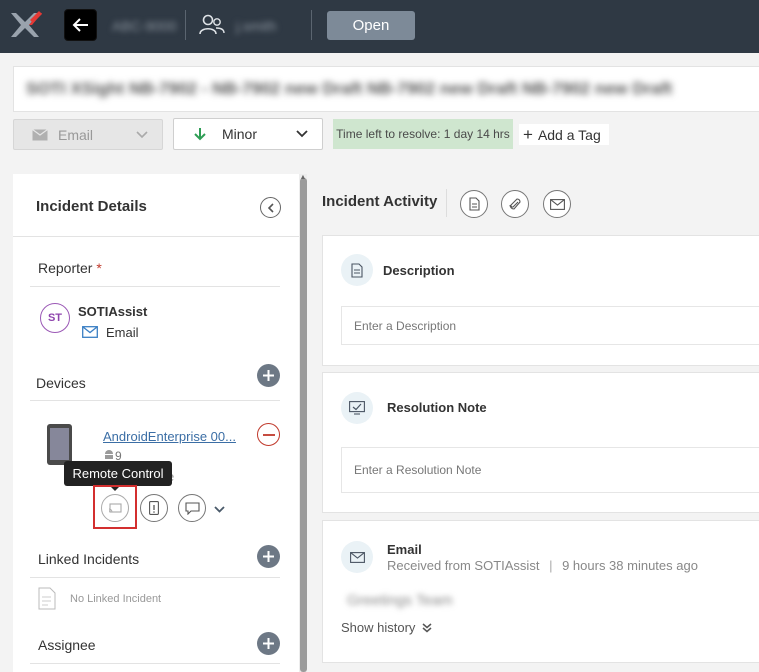  What do you see at coordinates (569, 134) in the screenshot?
I see `add-tag-label: Add a Tag` at bounding box center [569, 134].